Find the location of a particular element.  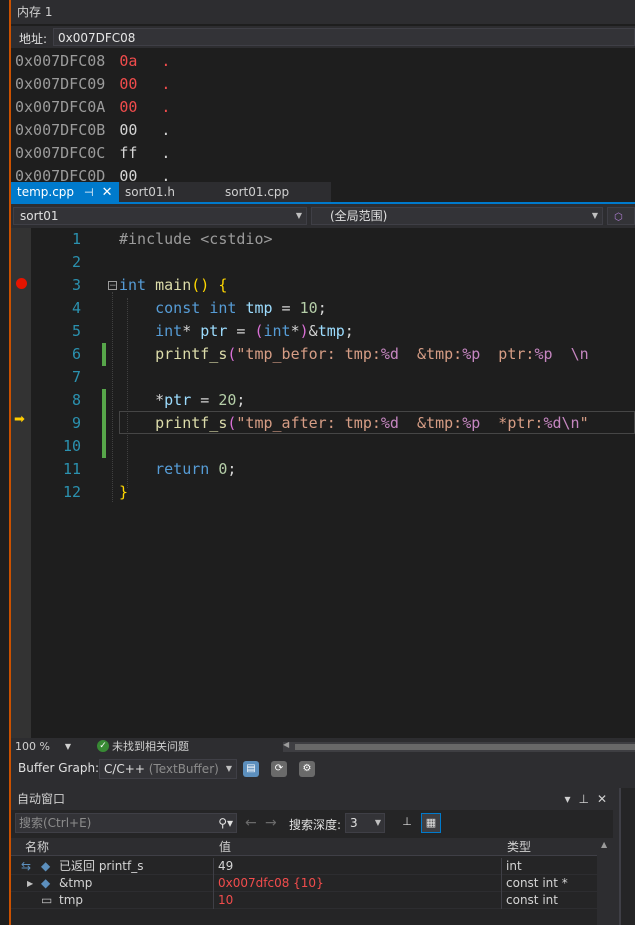

left-frame-border is located at coordinates (5, 462).